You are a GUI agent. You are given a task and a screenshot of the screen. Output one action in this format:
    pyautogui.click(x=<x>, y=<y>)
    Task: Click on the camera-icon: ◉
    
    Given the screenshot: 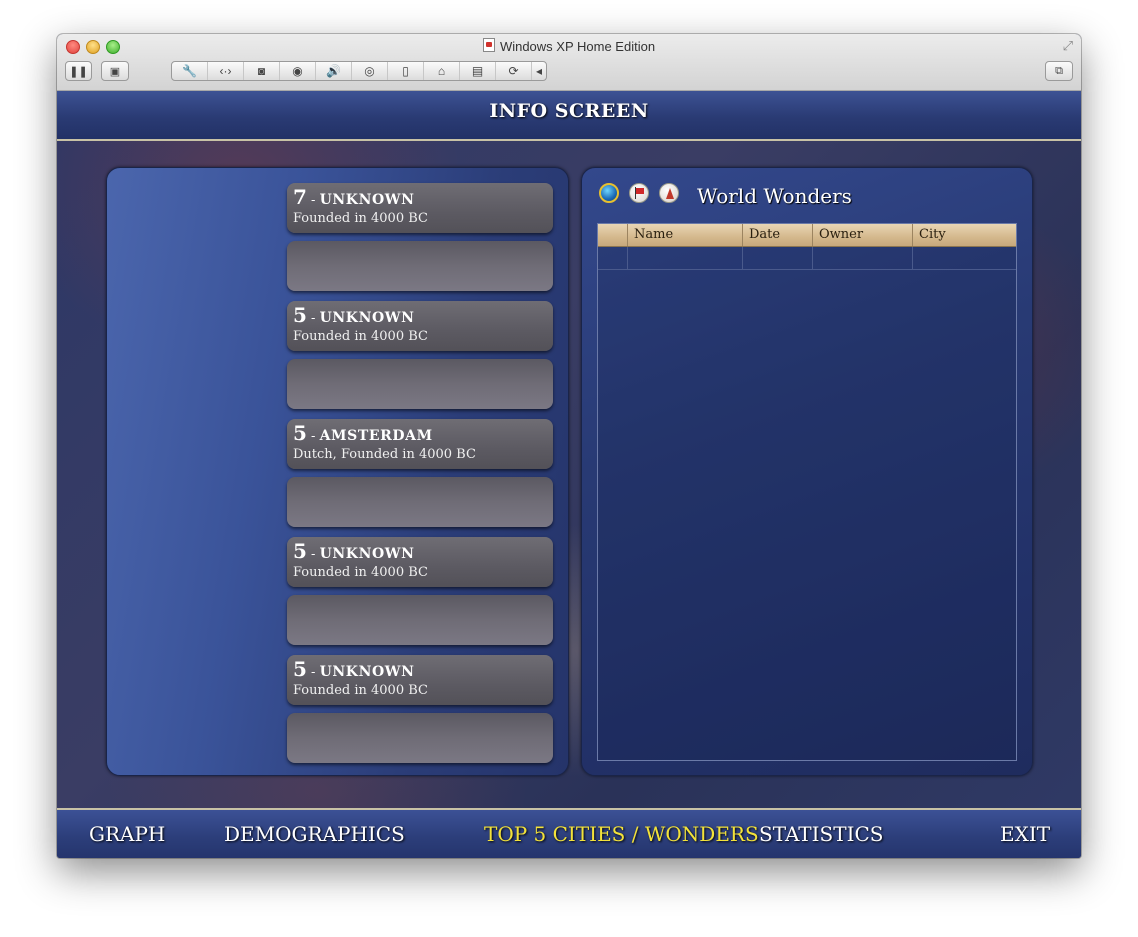 What is the action you would take?
    pyautogui.click(x=298, y=71)
    